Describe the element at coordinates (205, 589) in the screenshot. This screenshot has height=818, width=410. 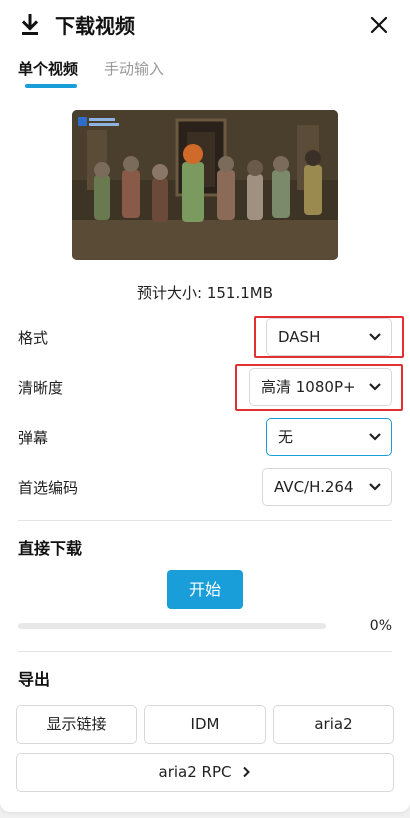
I see `start-button: 开始` at that location.